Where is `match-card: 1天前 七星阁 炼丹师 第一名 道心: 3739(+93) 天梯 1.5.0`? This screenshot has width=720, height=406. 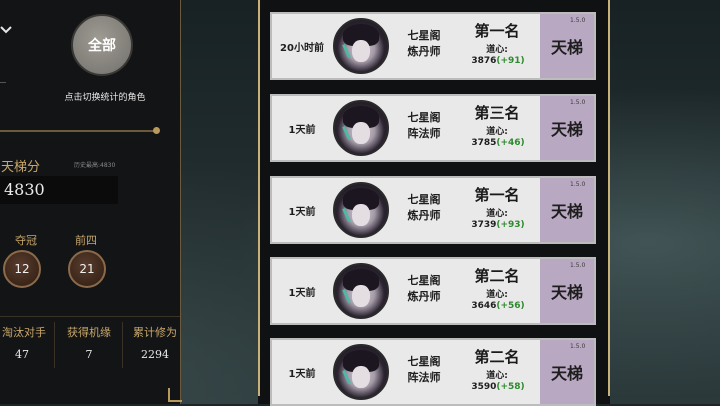
match-card: 1天前 七星阁 炼丹师 第一名 道心: 3739(+93) 天梯 1.5.0 is located at coordinates (433, 210).